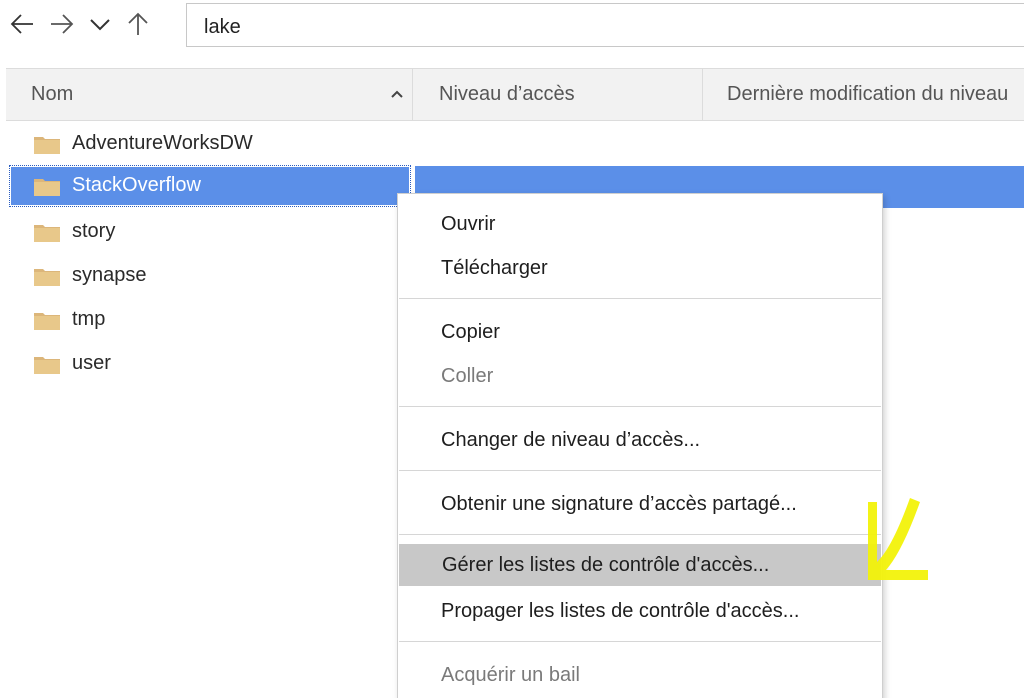 The image size is (1024, 698). I want to click on arrow-right-icon, so click(62, 24).